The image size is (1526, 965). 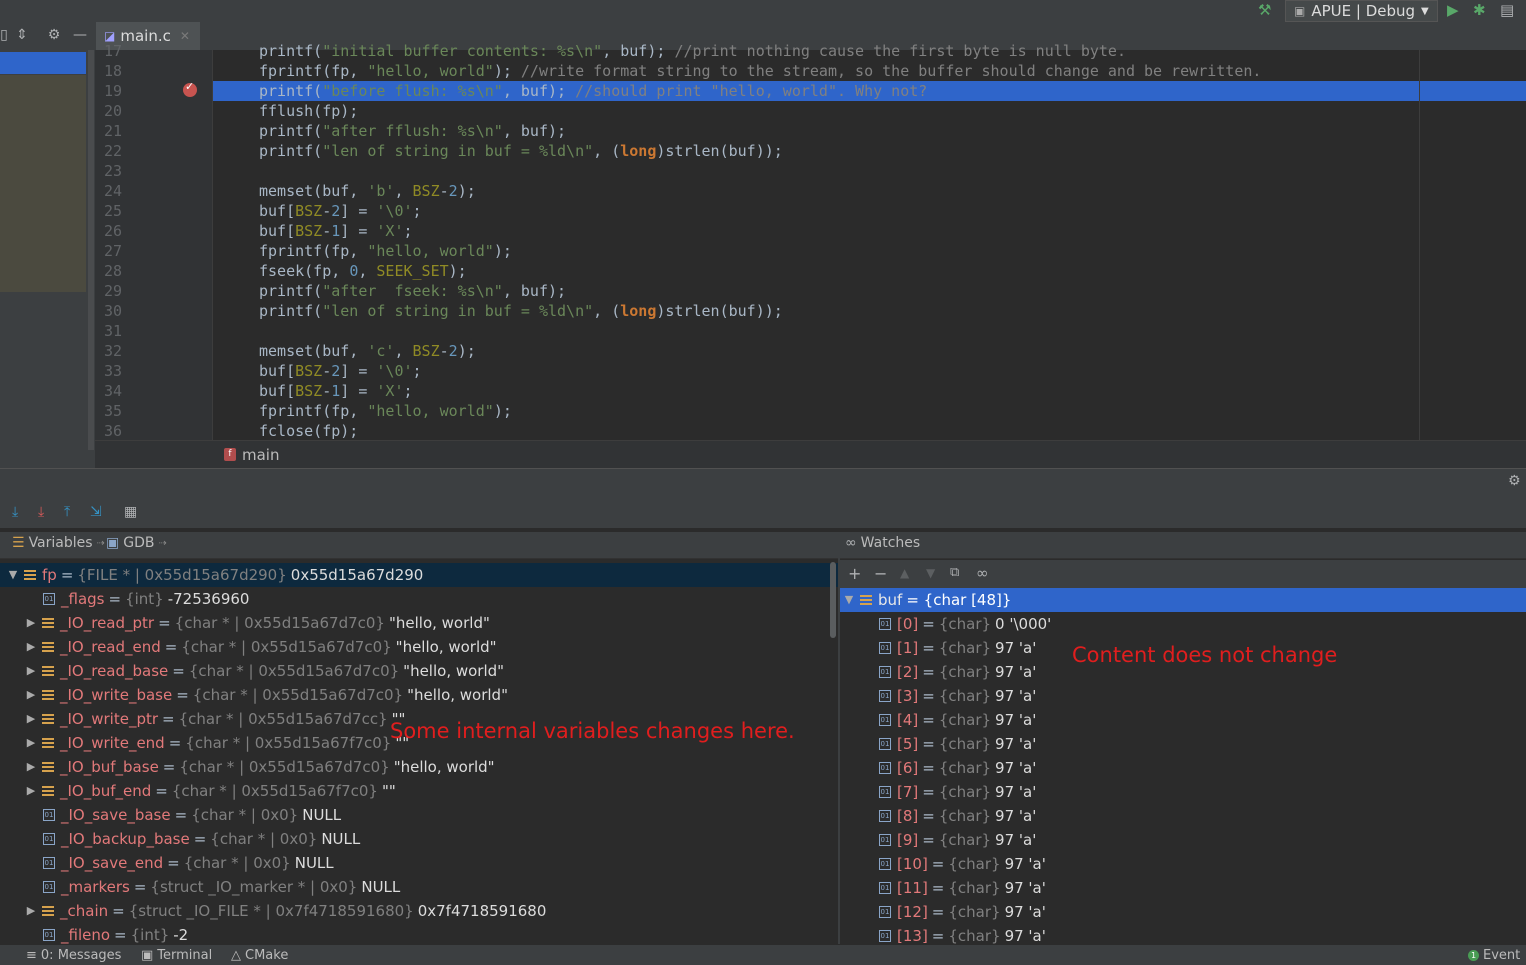 What do you see at coordinates (982, 573) in the screenshot?
I see `watches-infinity-icon: ∞` at bounding box center [982, 573].